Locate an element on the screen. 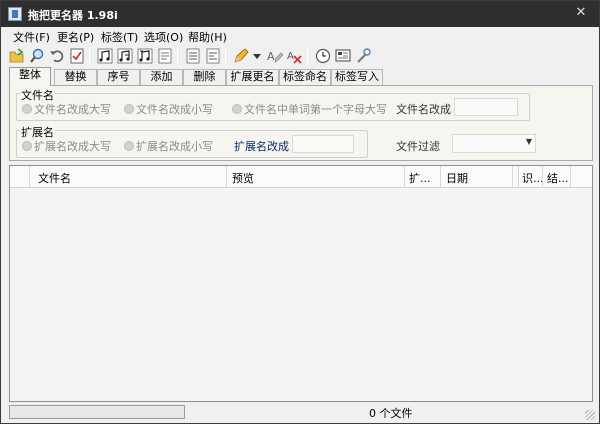 Image resolution: width=600 pixels, height=424 pixels. column-header-preview: 预览 is located at coordinates (316, 177).